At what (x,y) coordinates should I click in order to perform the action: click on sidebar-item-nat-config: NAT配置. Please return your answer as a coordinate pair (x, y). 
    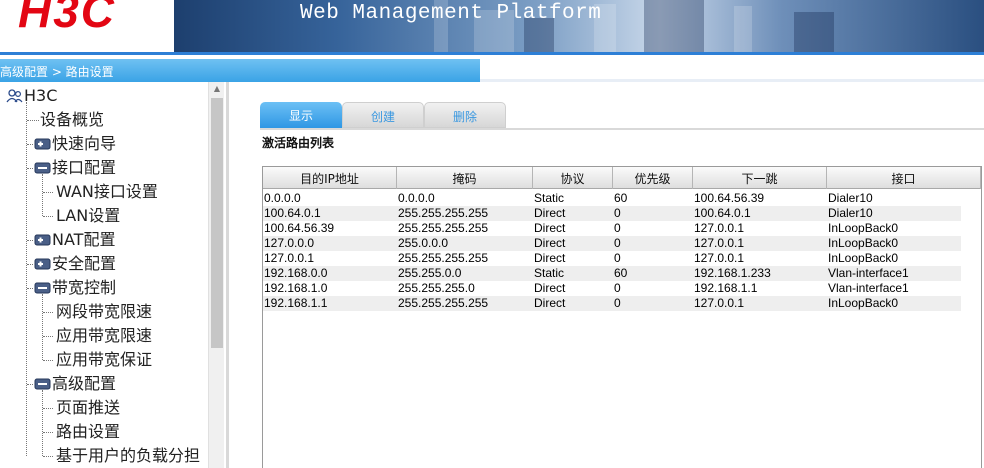
    Looking at the image, I should click on (74, 240).